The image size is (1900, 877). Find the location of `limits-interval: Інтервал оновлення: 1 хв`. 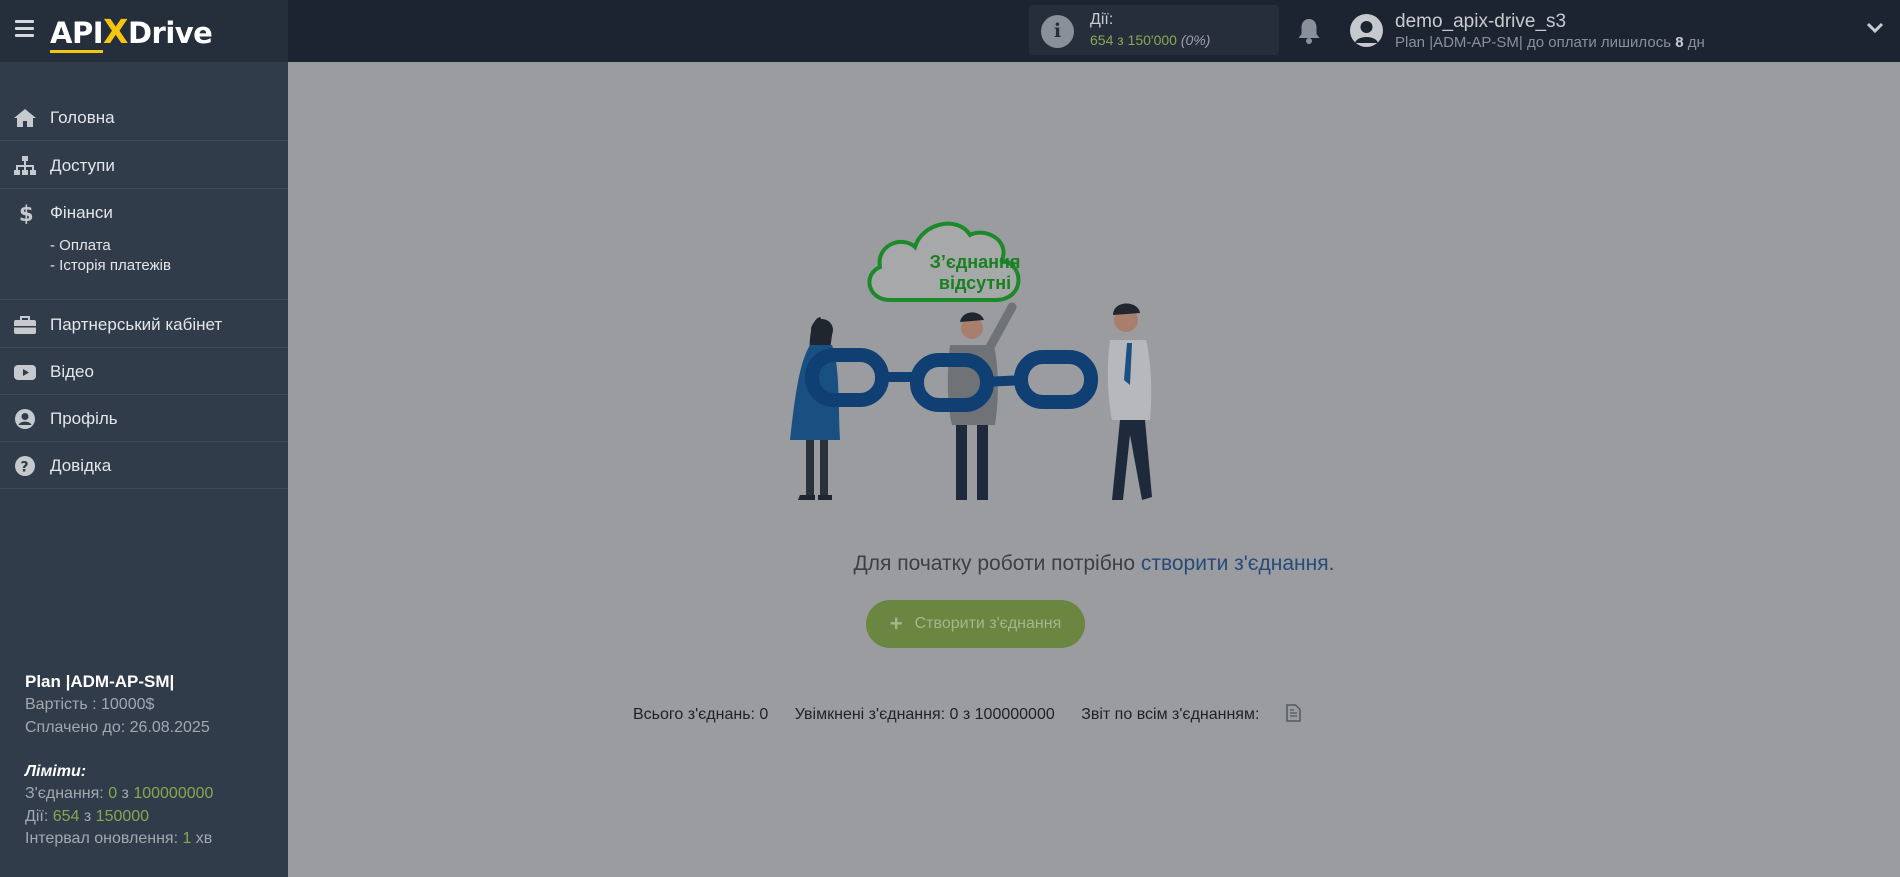

limits-interval: Інтервал оновлення: 1 хв is located at coordinates (150, 839).